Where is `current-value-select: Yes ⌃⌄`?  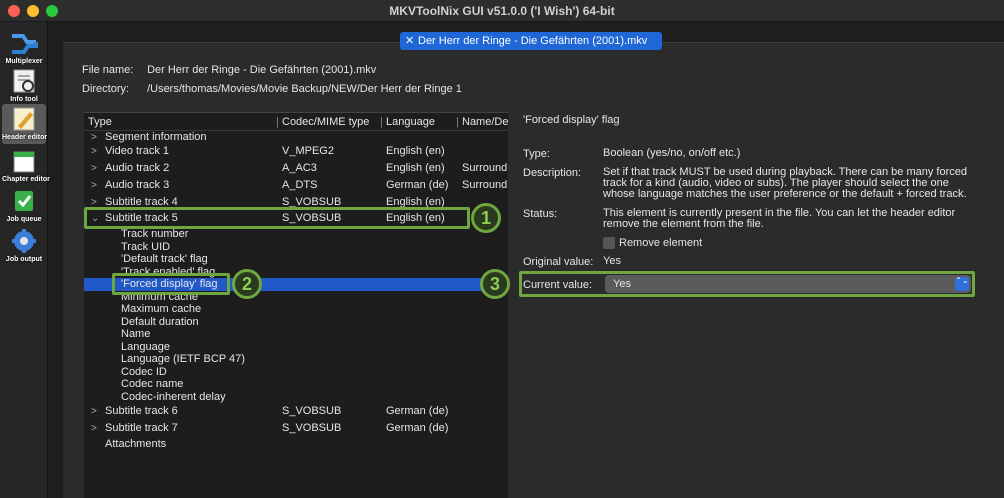 current-value-select: Yes ⌃⌄ is located at coordinates (788, 284).